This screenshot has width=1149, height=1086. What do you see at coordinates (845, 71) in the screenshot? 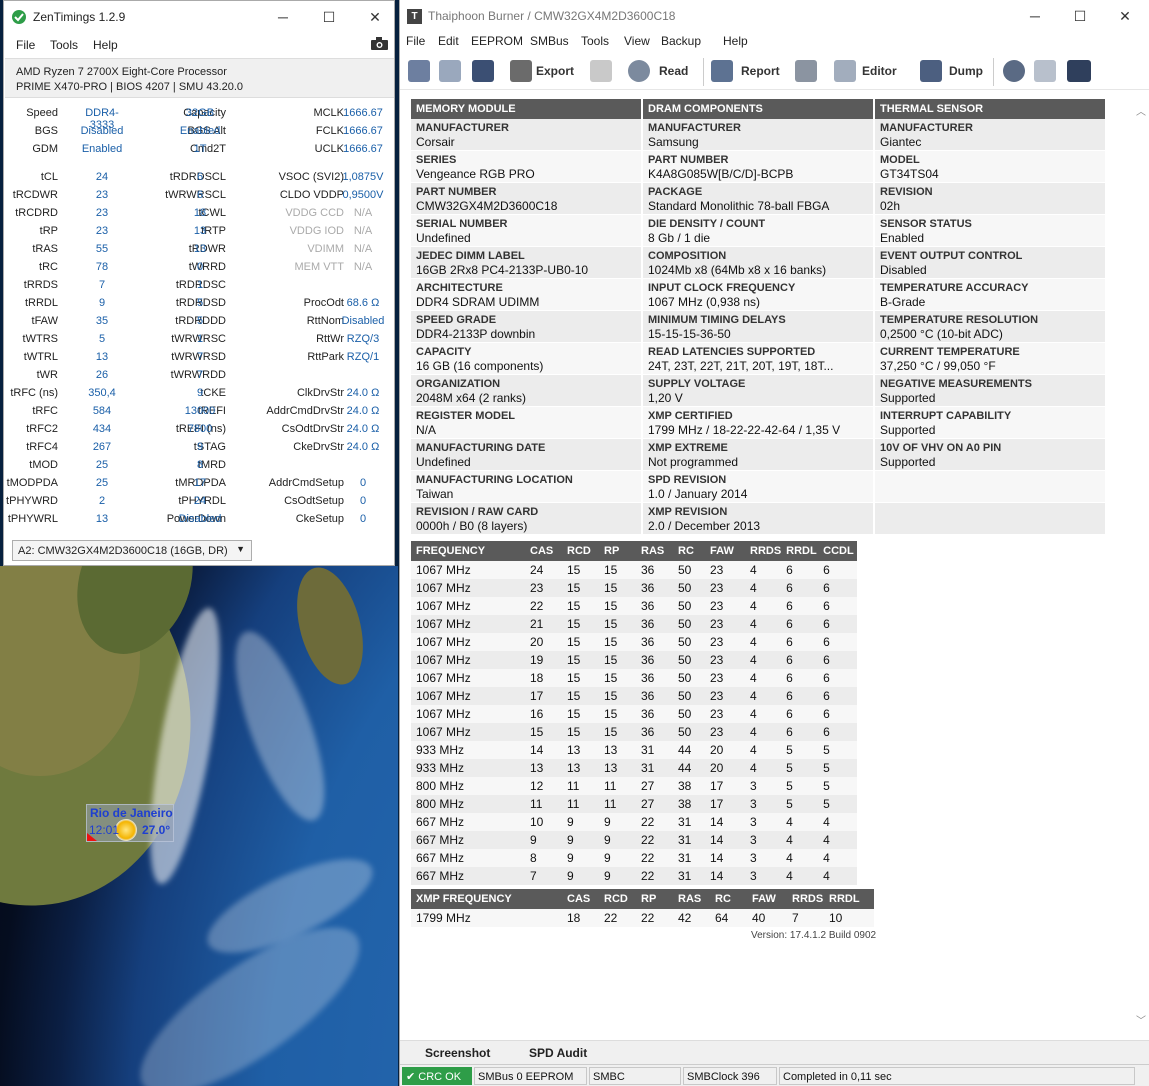
I see `editor-icon` at bounding box center [845, 71].